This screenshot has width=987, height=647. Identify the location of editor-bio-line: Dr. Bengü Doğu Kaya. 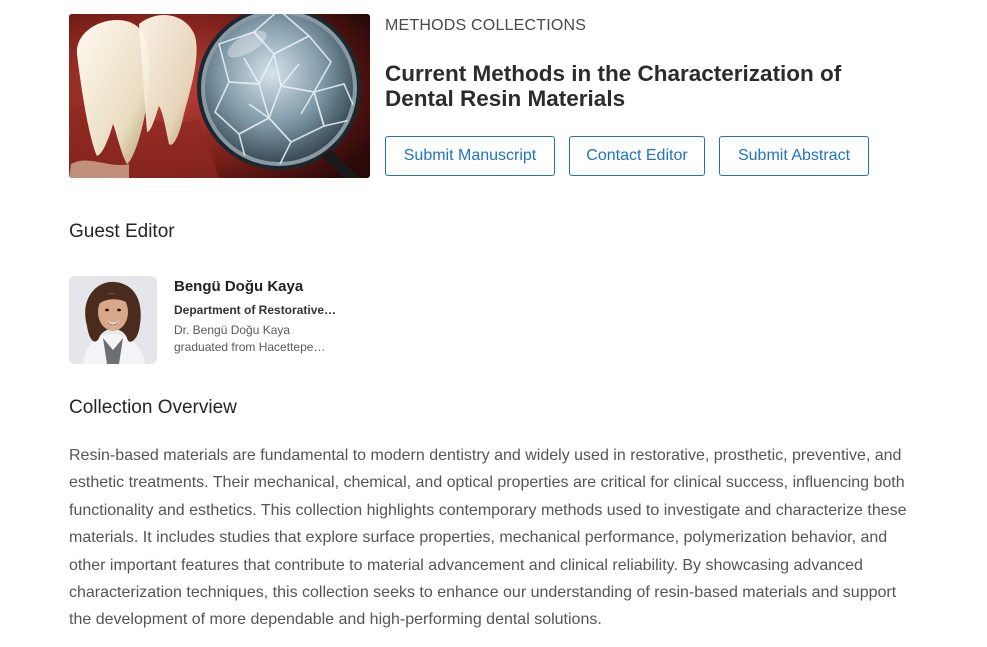
(232, 330).